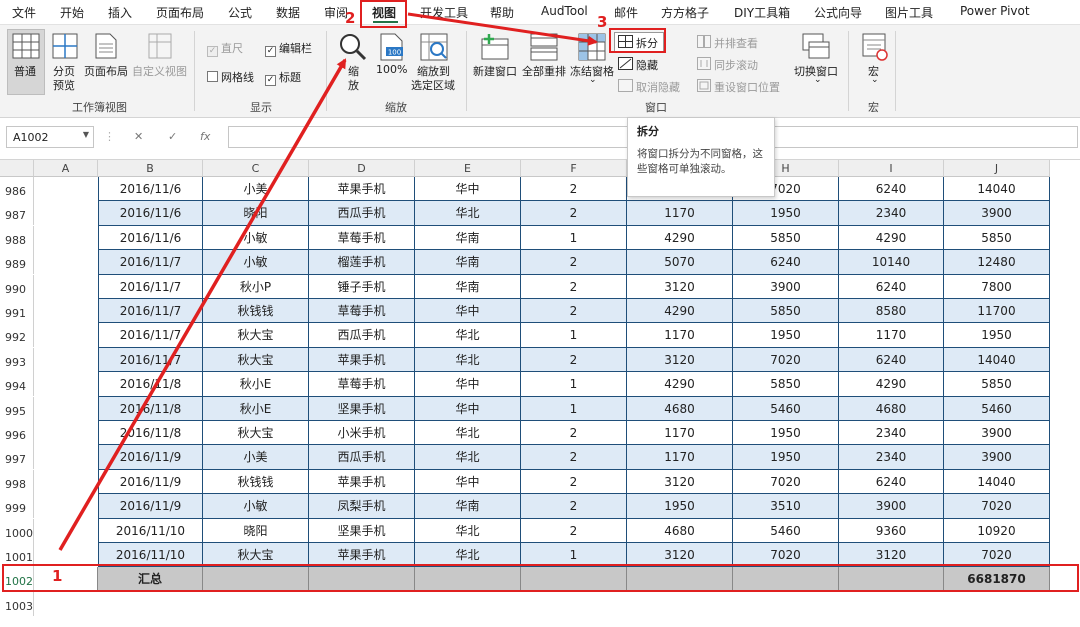 The height and width of the screenshot is (627, 1080). I want to click on arrow-view-tab-to-split, so click(502, 29).